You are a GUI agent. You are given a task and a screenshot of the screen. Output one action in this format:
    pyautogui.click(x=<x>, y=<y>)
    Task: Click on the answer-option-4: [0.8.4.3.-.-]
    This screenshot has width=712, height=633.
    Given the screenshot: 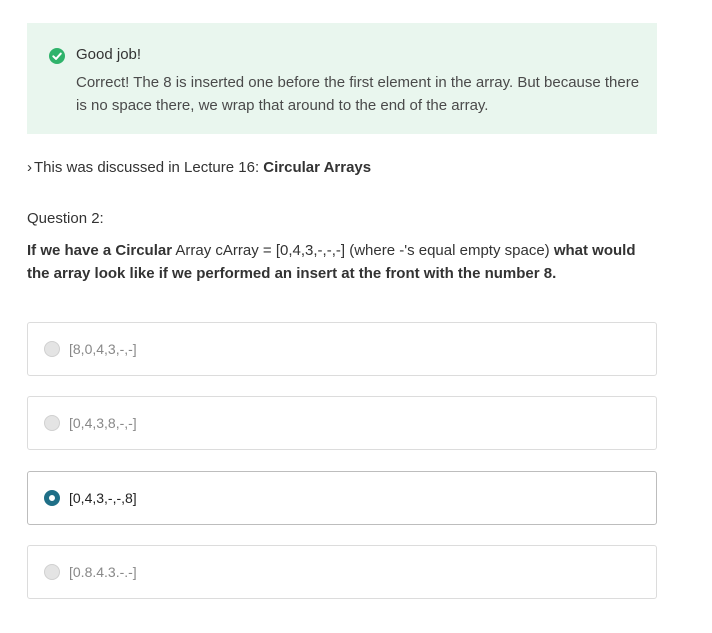 What is the action you would take?
    pyautogui.click(x=342, y=572)
    